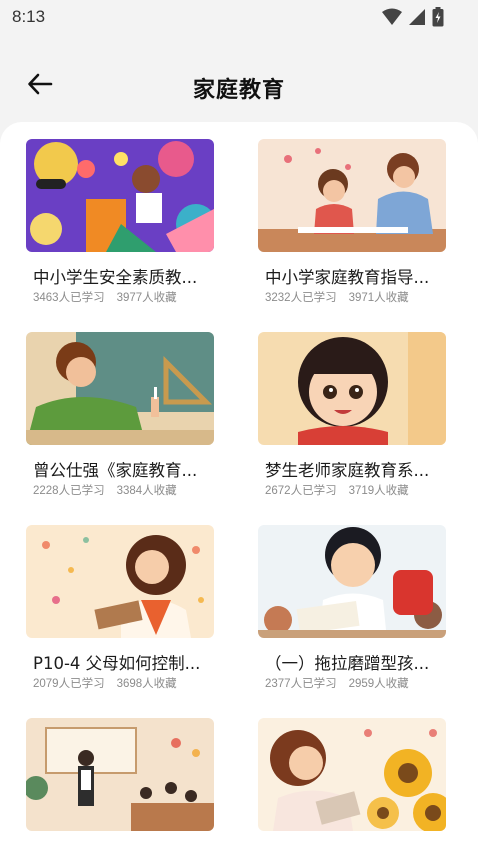 Image resolution: width=478 pixels, height=850 pixels. What do you see at coordinates (120, 581) in the screenshot?
I see `woman-with-book-illustration` at bounding box center [120, 581].